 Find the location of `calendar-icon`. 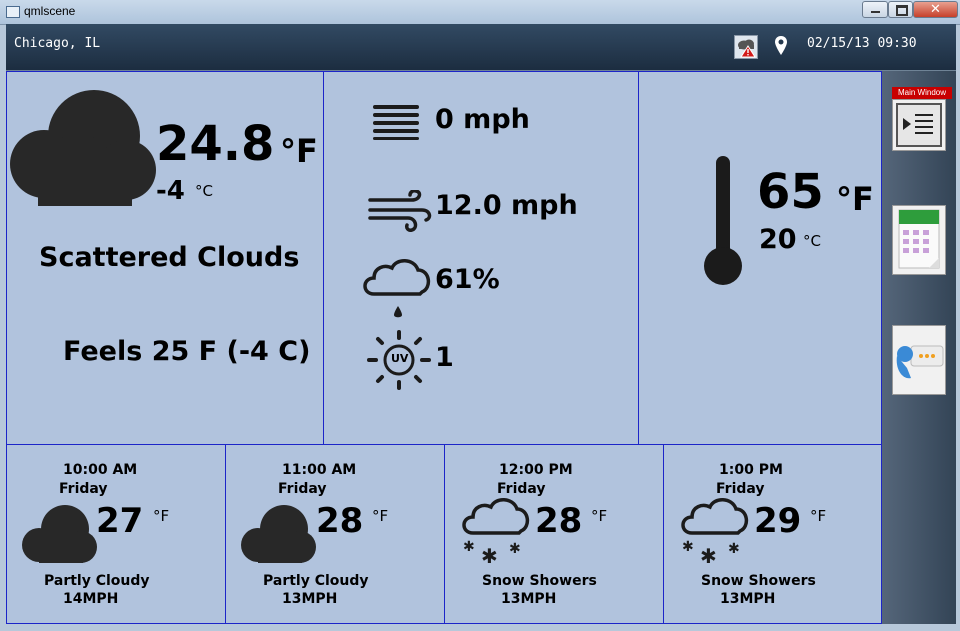

calendar-icon is located at coordinates (919, 239).